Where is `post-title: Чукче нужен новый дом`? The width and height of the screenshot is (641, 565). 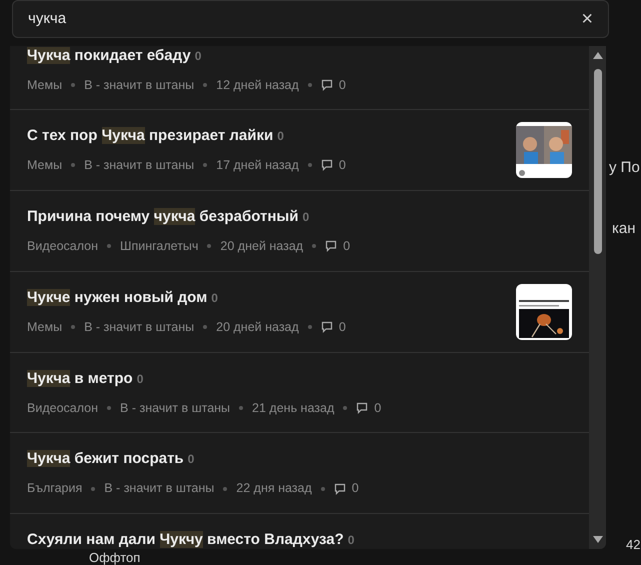
post-title: Чукче нужен новый дом is located at coordinates (117, 297).